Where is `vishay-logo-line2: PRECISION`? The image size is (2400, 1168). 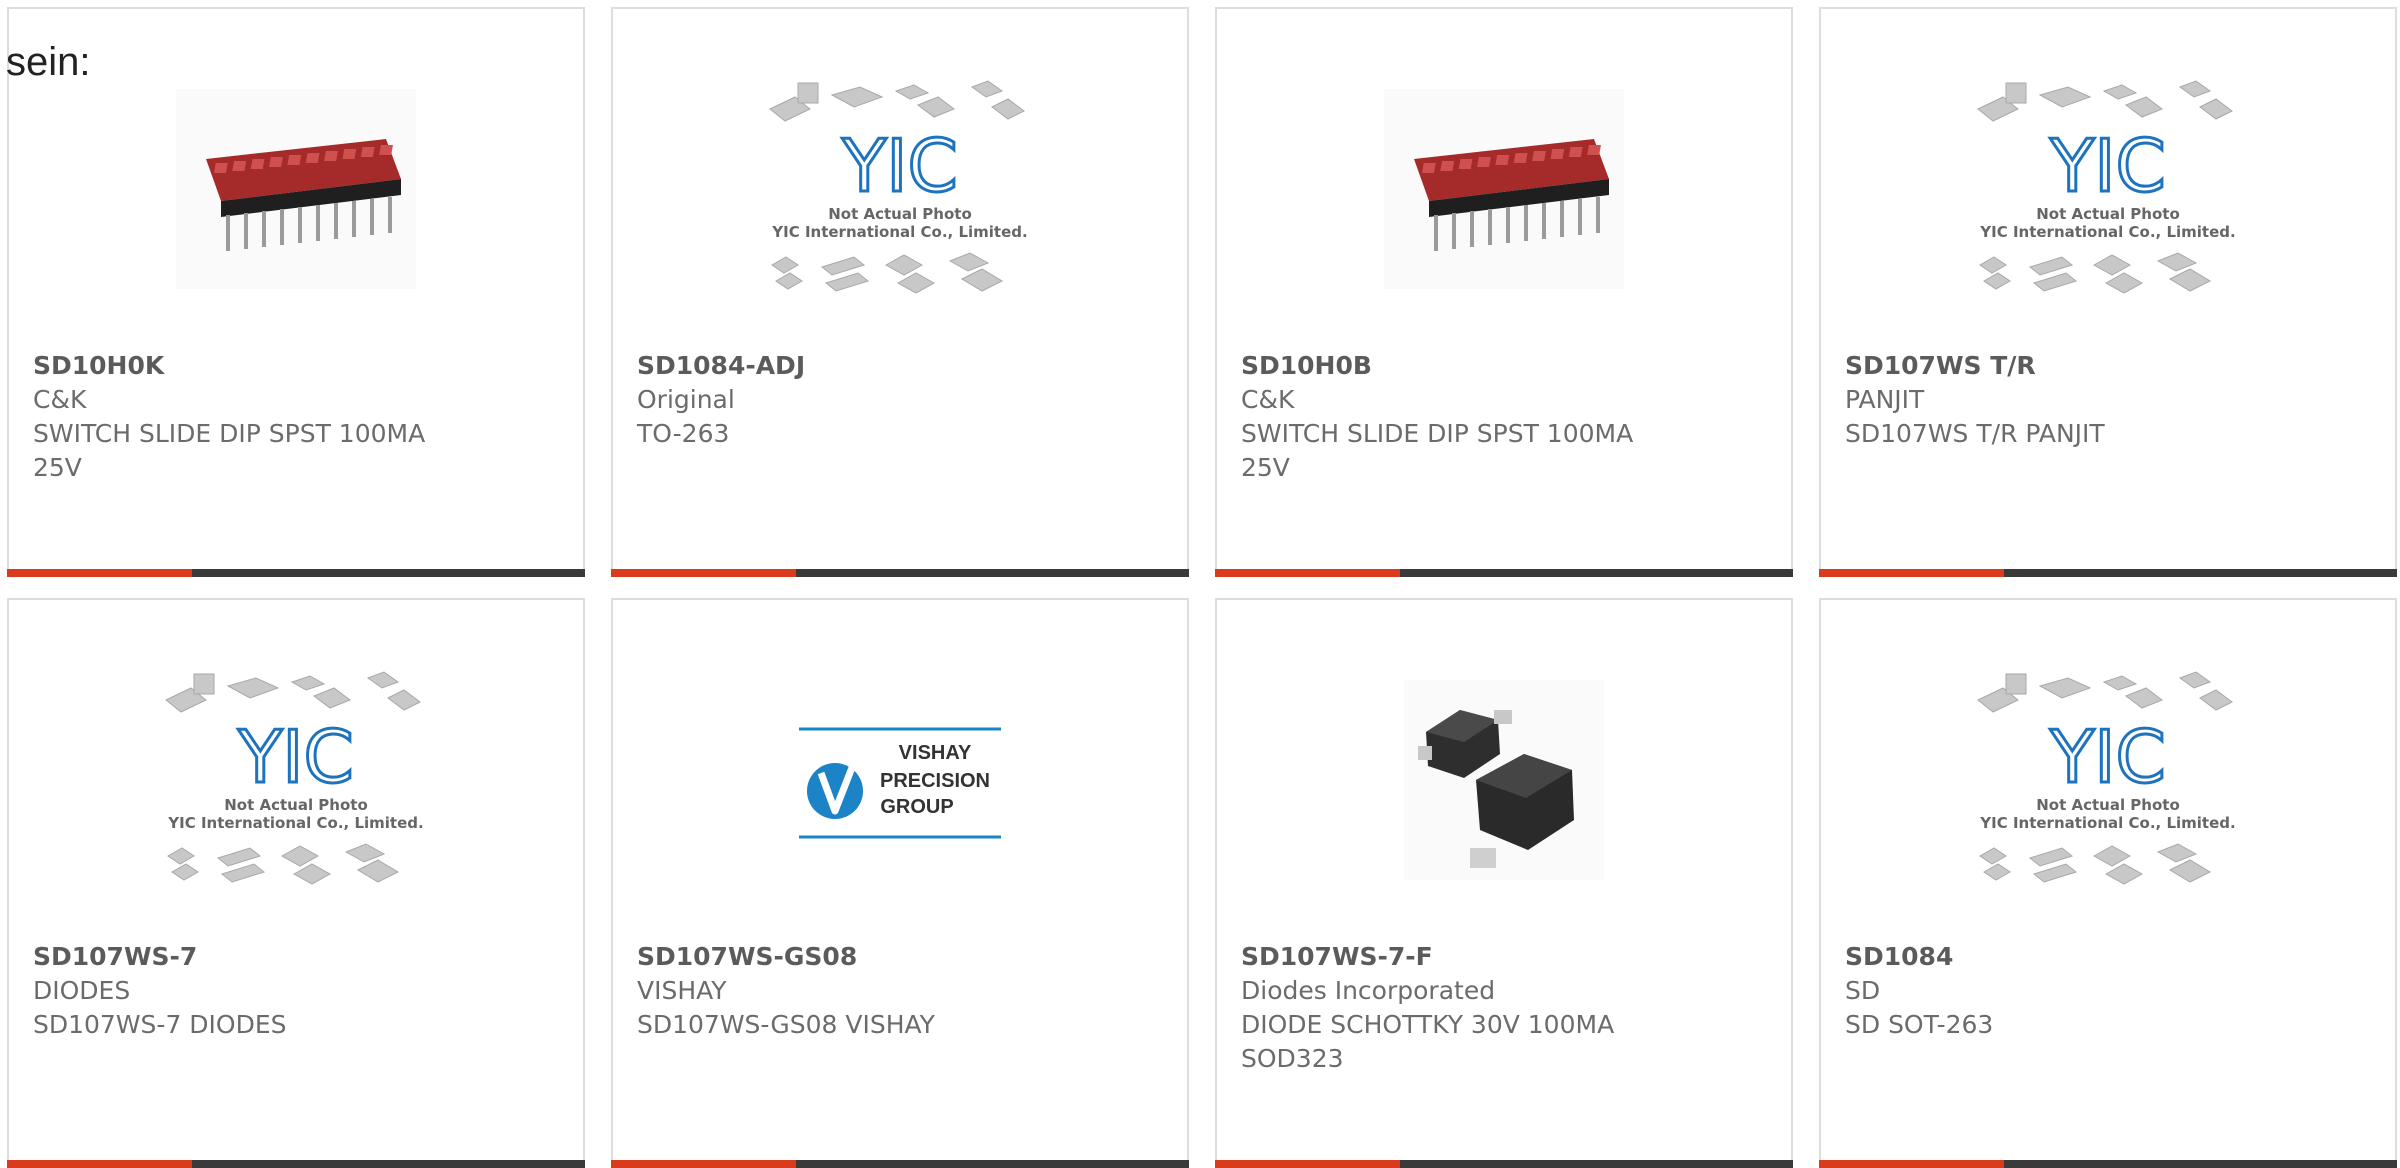
vishay-logo-line2: PRECISION is located at coordinates (935, 781).